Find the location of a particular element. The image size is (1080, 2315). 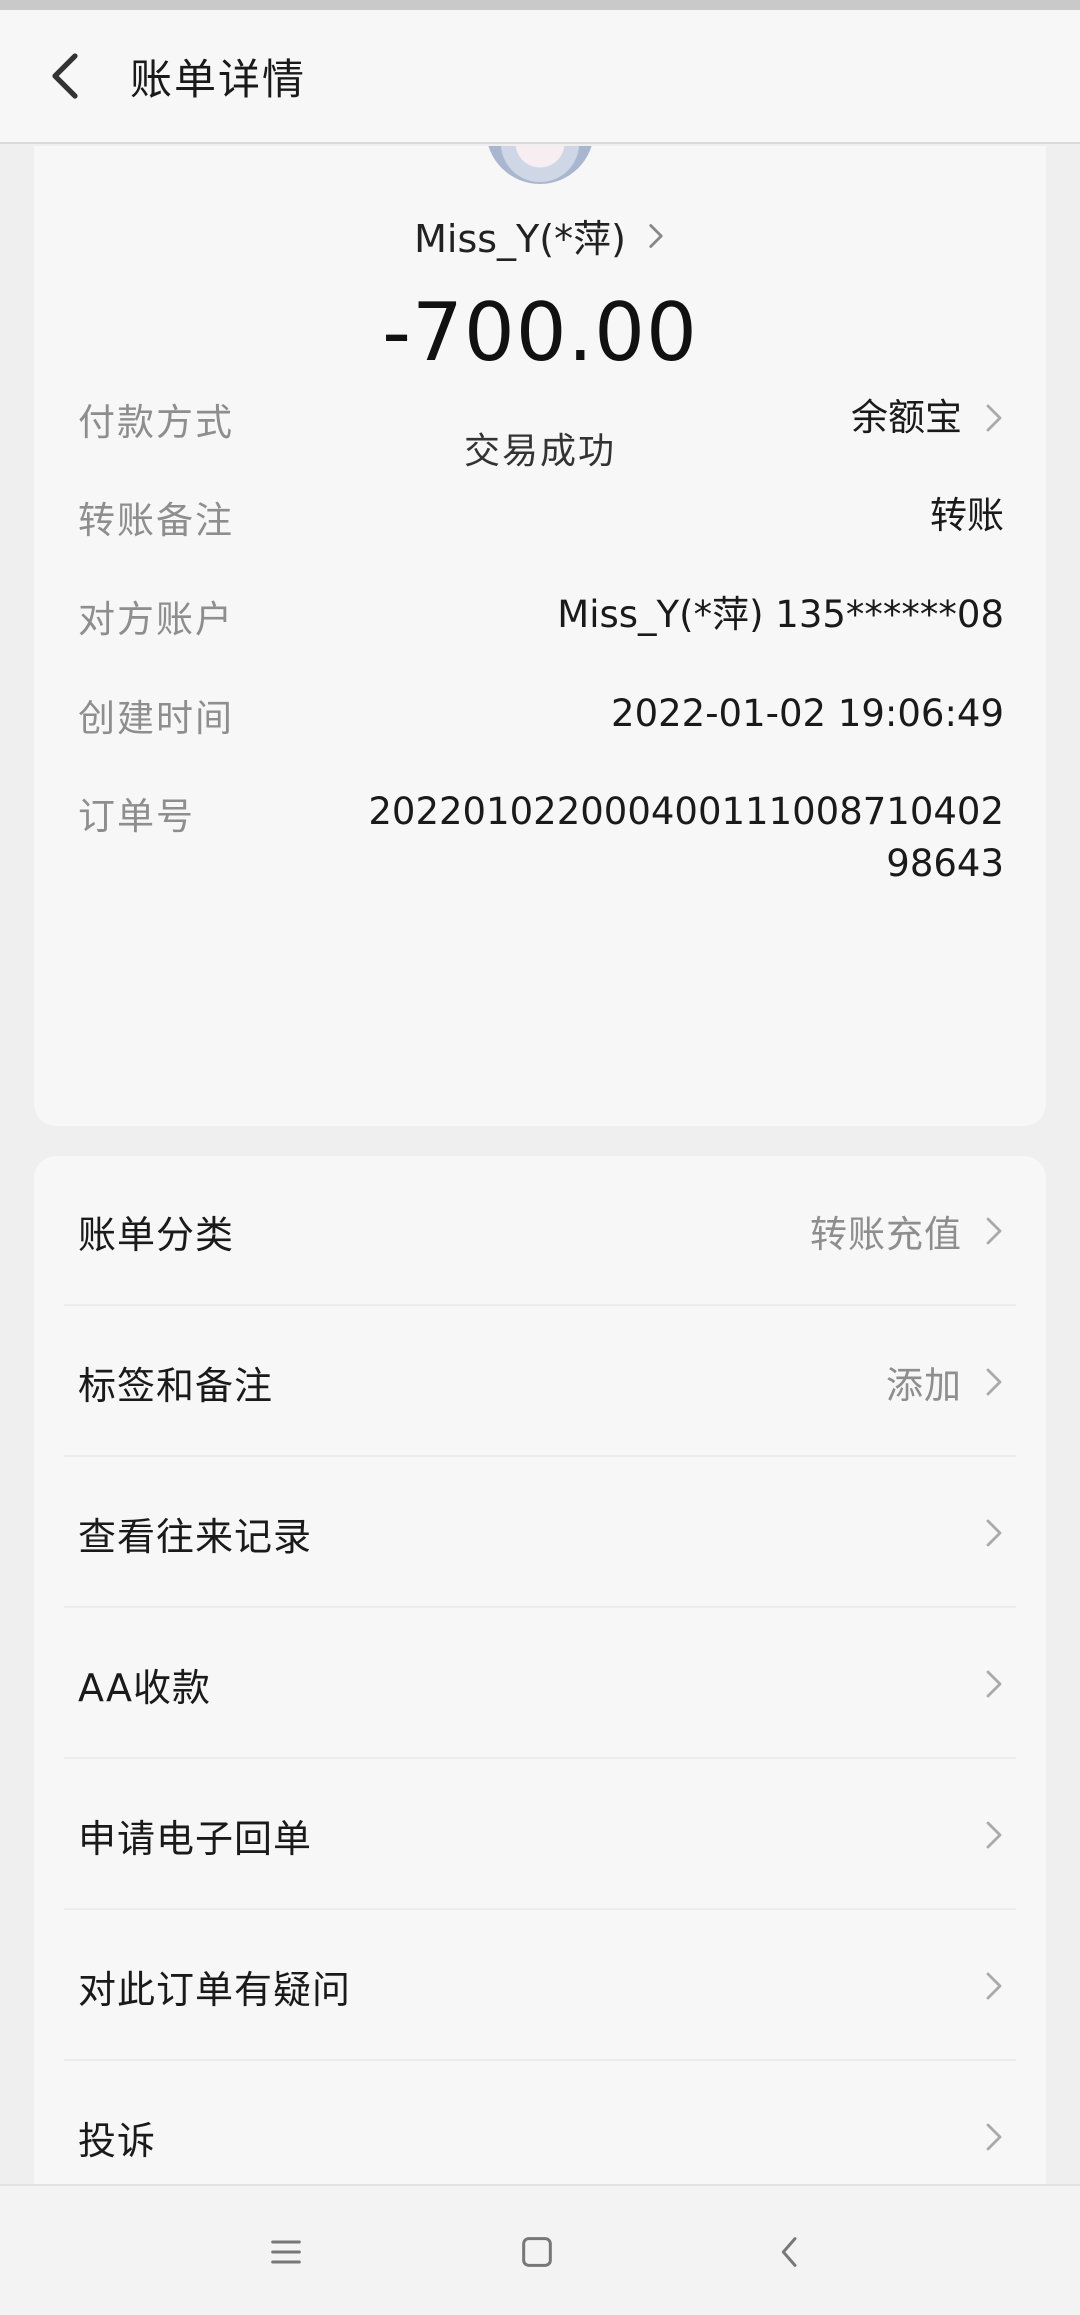

avatar is located at coordinates (540, 165).